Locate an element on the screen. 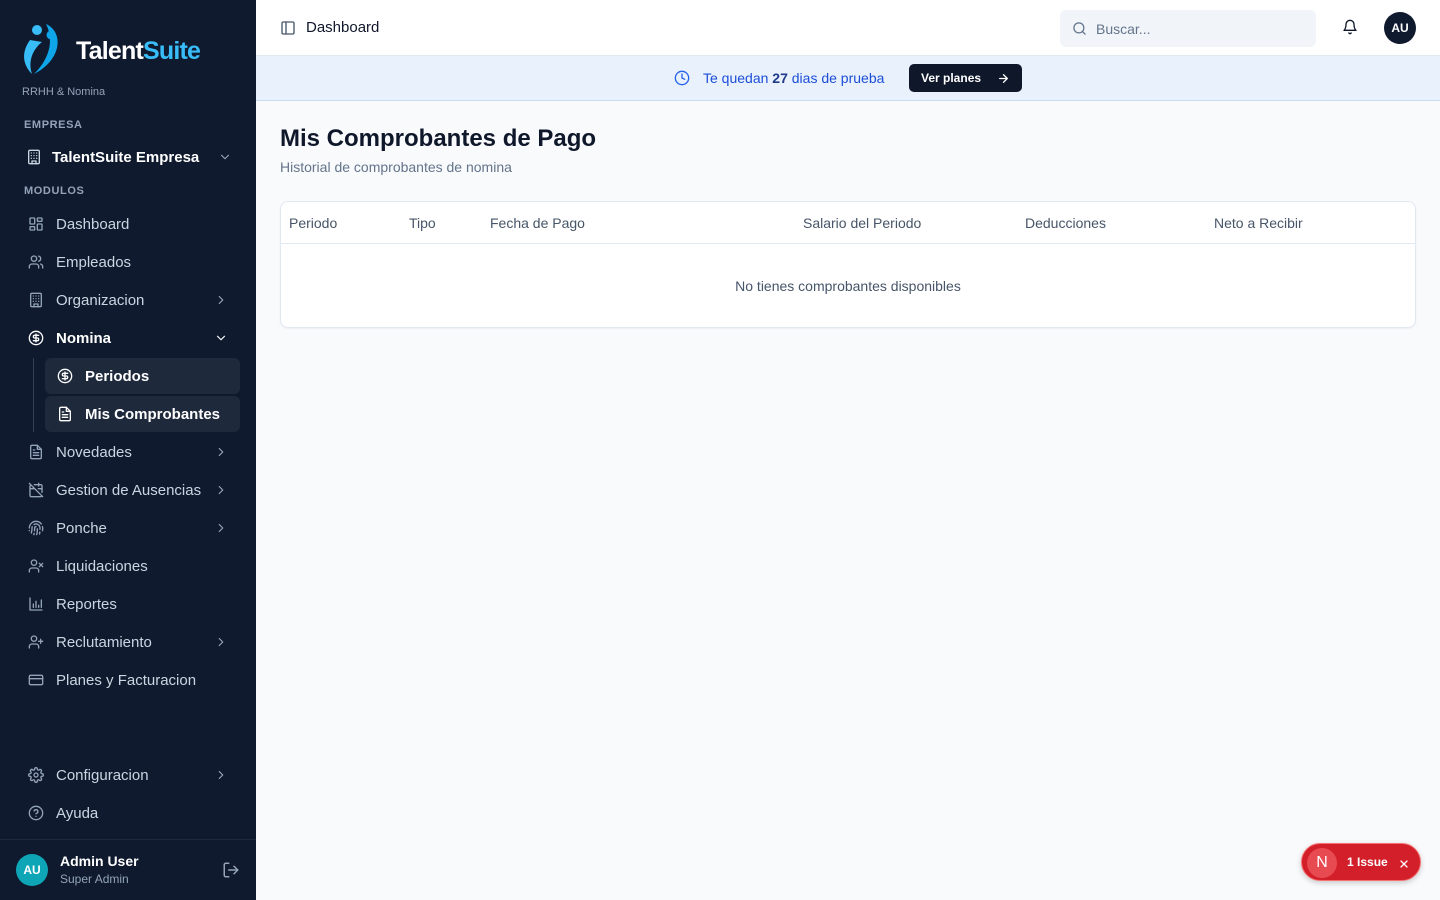  sidebar-item-gestion-ausencias: Gestion de Ausencias is located at coordinates (128, 490).